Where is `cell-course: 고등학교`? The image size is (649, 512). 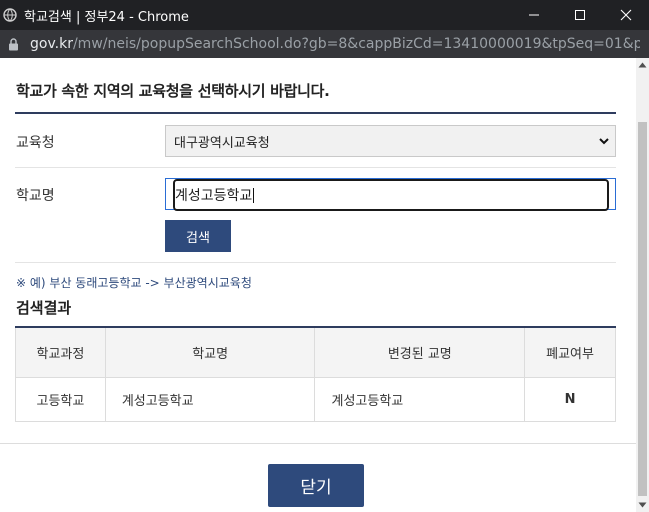 cell-course: 고등학교 is located at coordinates (60, 399).